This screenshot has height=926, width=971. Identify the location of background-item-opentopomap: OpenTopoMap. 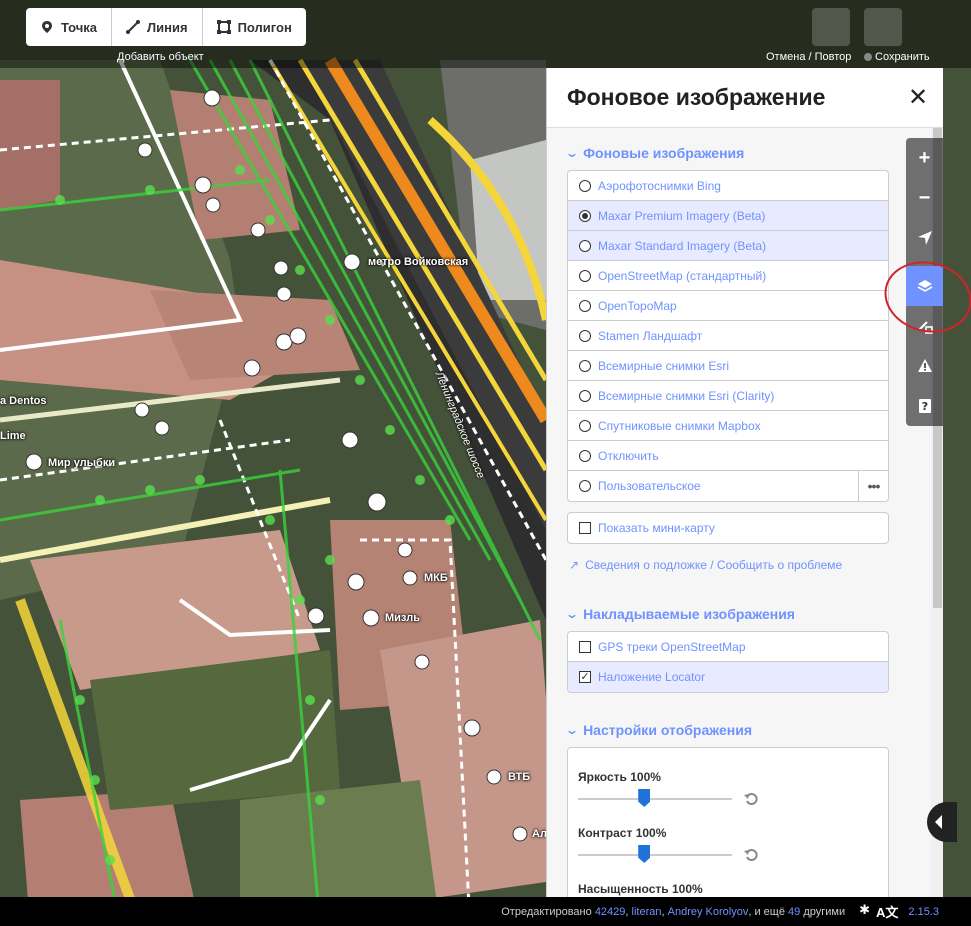
(728, 306).